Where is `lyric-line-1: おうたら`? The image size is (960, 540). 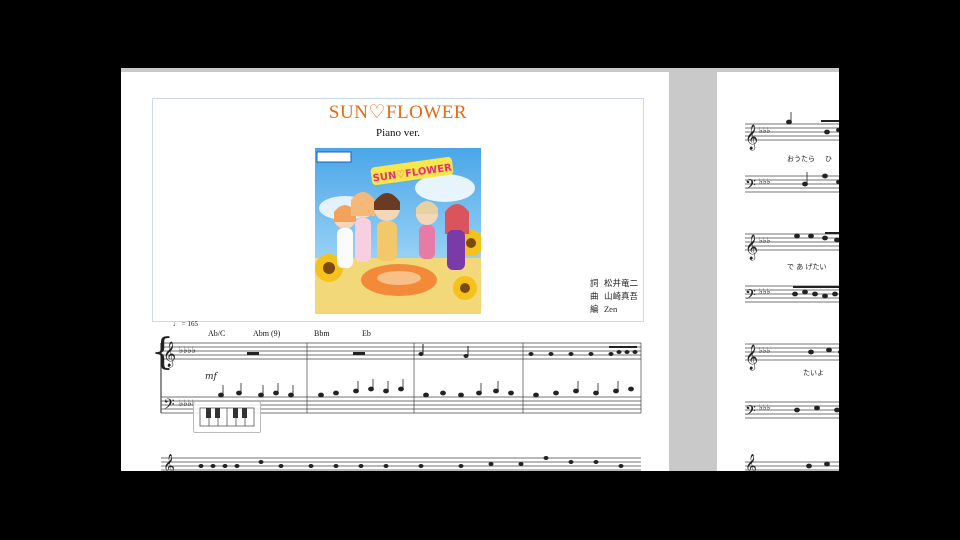 lyric-line-1: おうたら is located at coordinates (801, 159).